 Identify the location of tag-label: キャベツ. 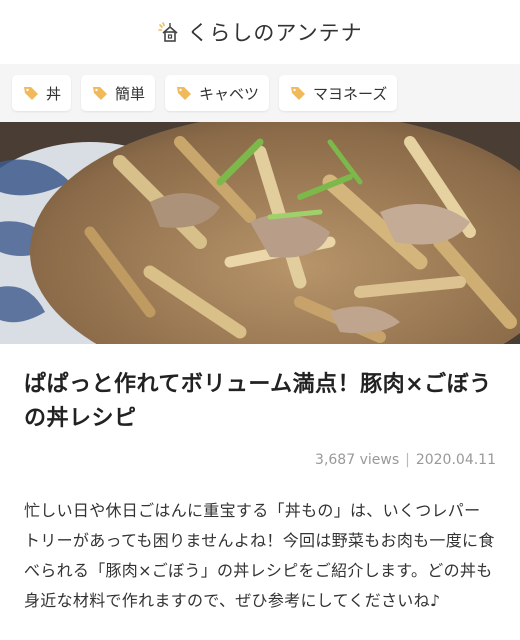
(229, 93).